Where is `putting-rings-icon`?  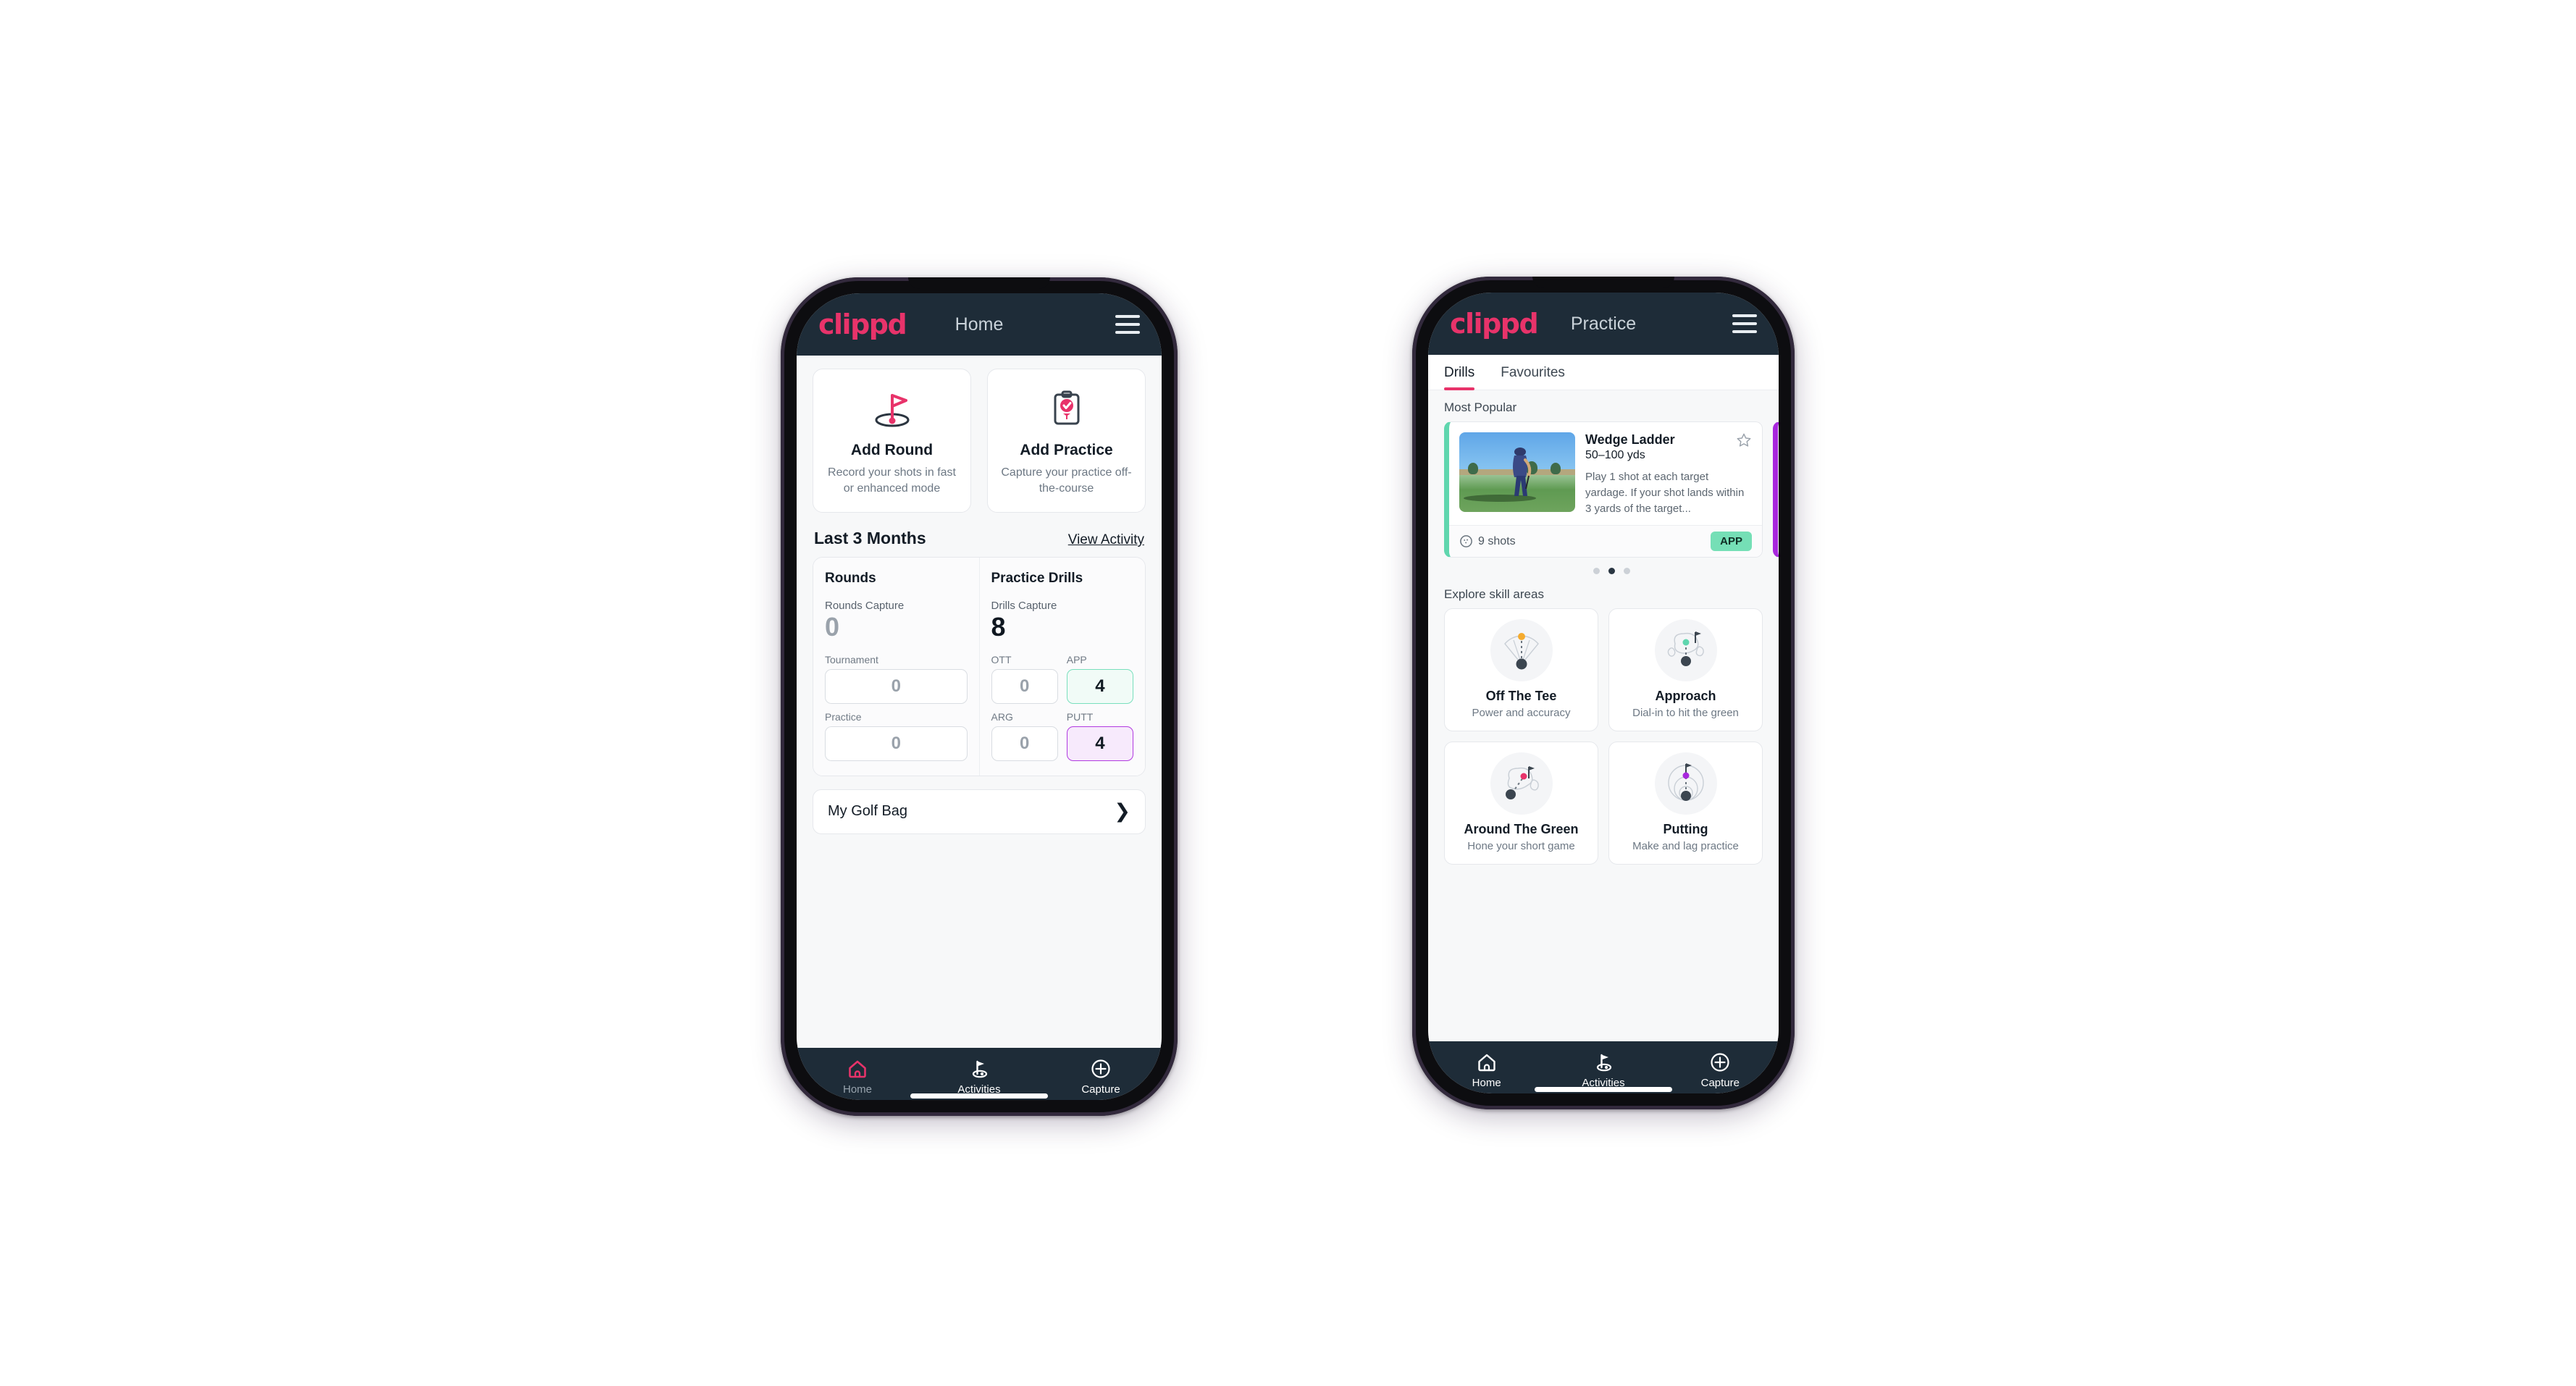
putting-rings-icon is located at coordinates (1685, 783).